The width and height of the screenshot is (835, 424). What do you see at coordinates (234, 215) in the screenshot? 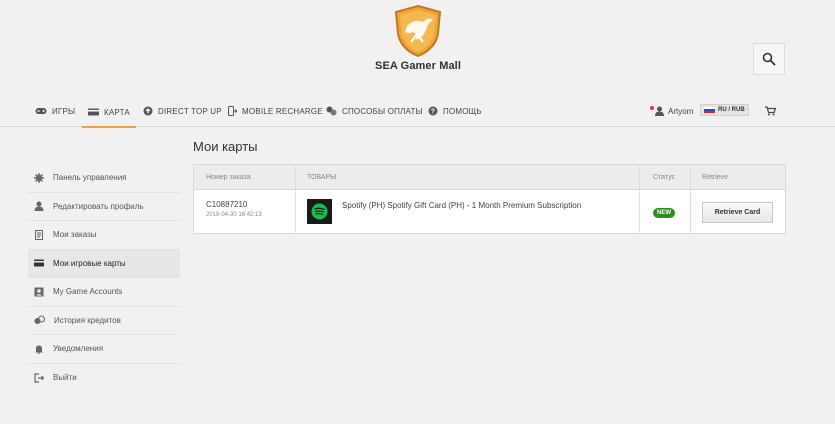
I see `order-date: 2018-04-30 16:42:13` at bounding box center [234, 215].